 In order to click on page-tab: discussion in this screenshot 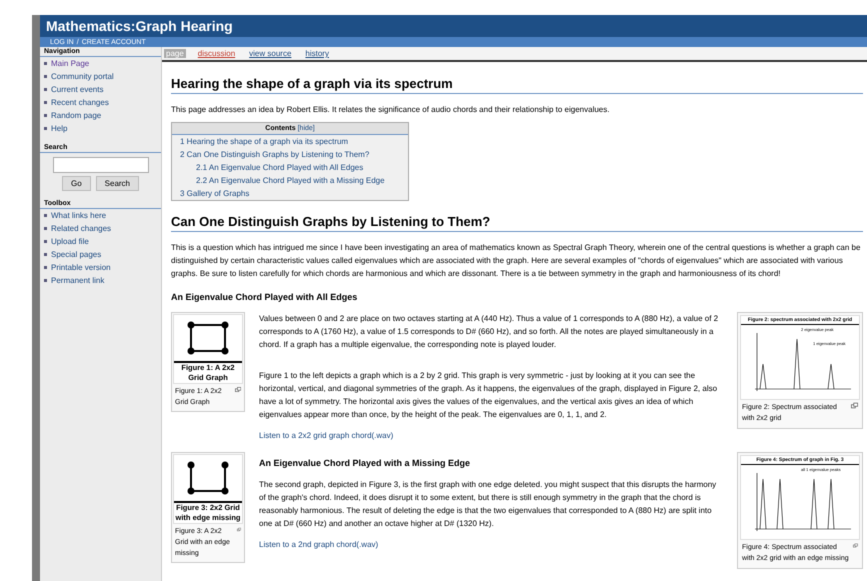, I will do `click(217, 53)`.